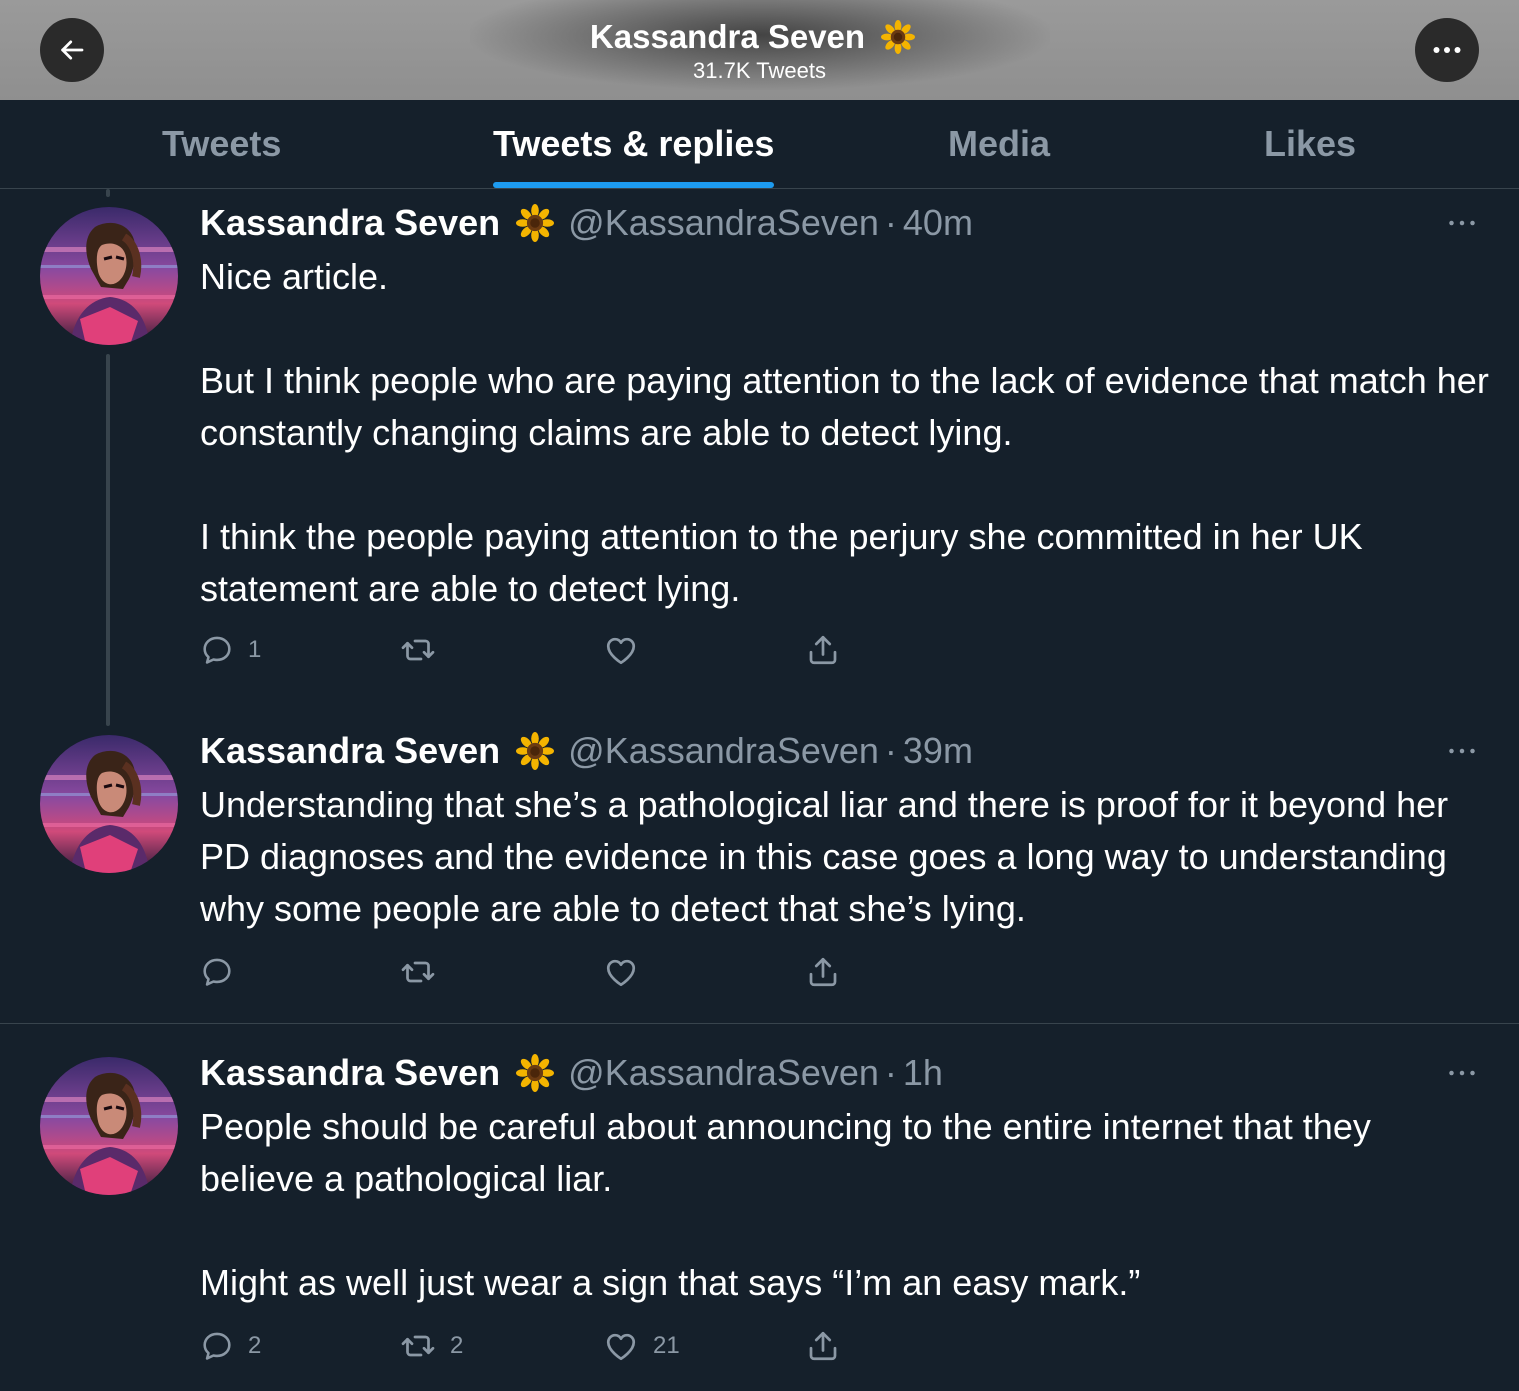 This screenshot has width=1519, height=1391. Describe the element at coordinates (550, 972) in the screenshot. I see `tweet-actions` at that location.